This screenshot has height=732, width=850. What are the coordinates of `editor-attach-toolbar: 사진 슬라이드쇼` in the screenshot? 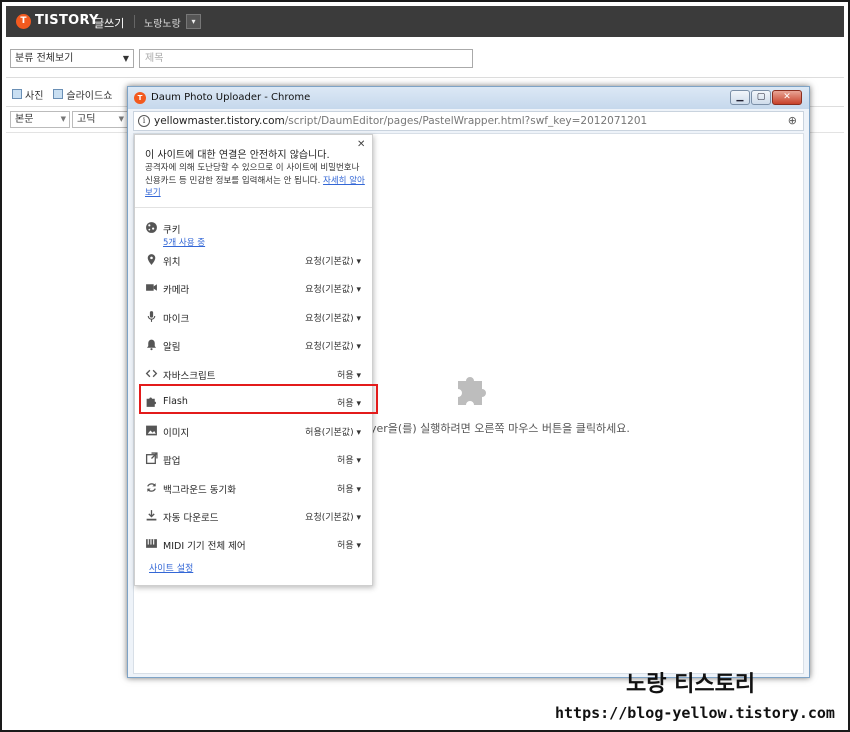 It's located at (67, 94).